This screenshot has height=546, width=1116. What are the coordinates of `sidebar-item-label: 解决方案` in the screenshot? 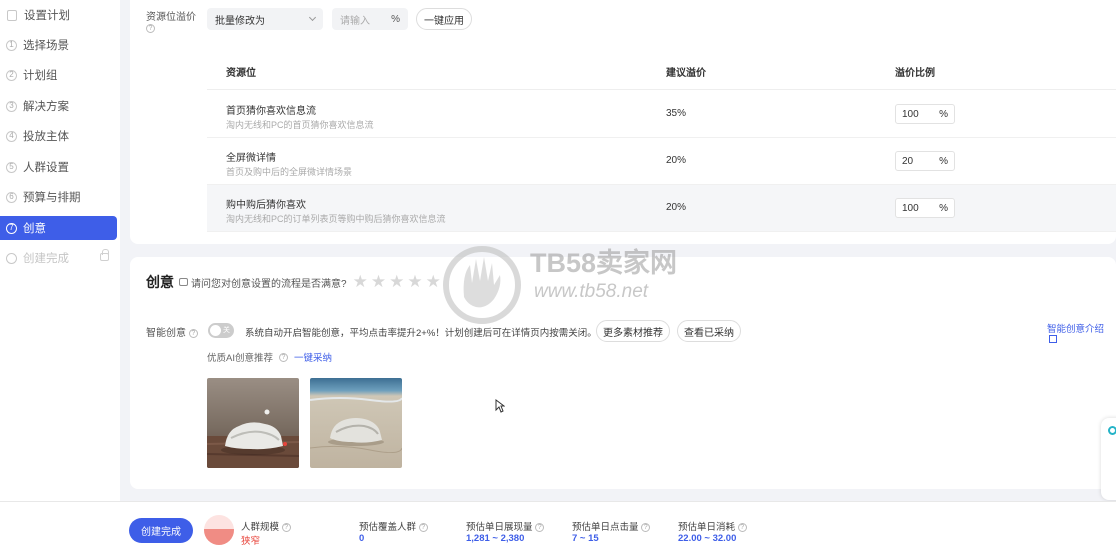 It's located at (46, 107).